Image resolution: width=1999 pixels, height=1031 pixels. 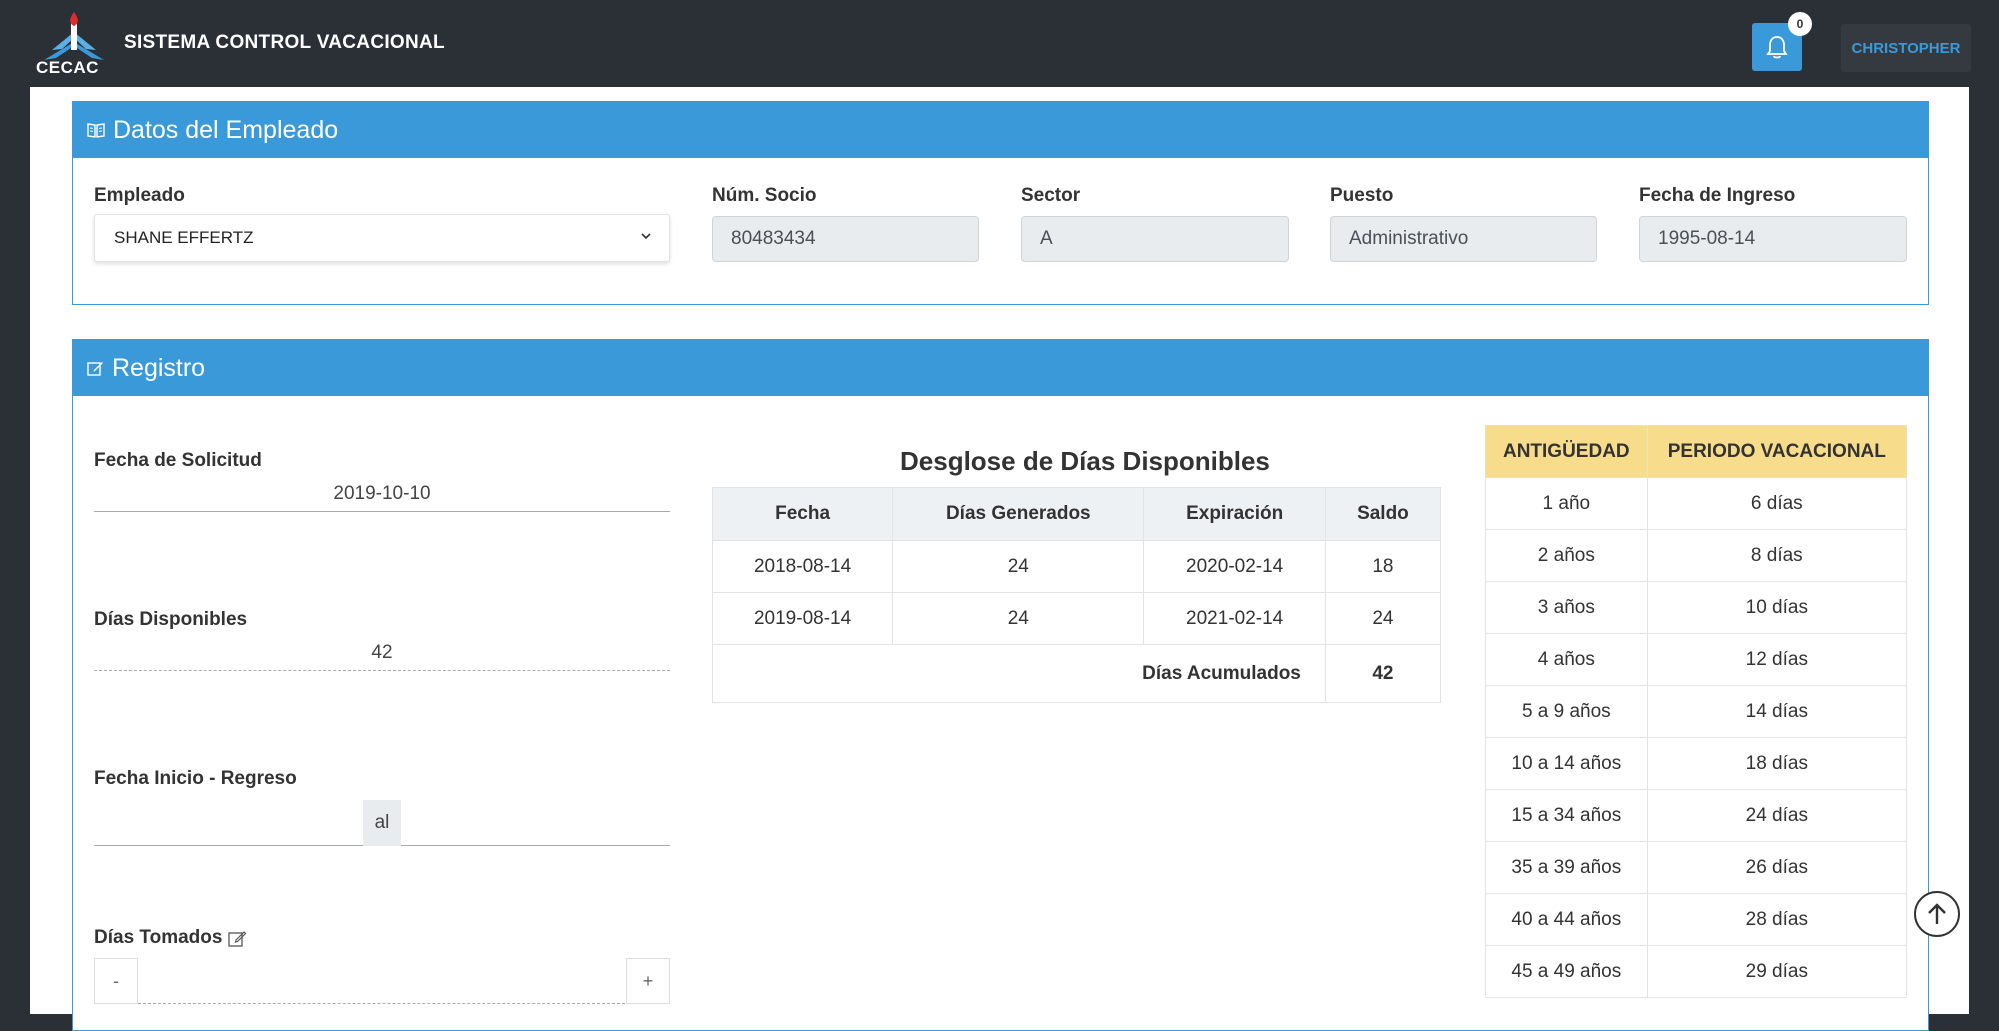 I want to click on table-row: 2019-08-14 24 2021-02-14 24, so click(x=1077, y=619).